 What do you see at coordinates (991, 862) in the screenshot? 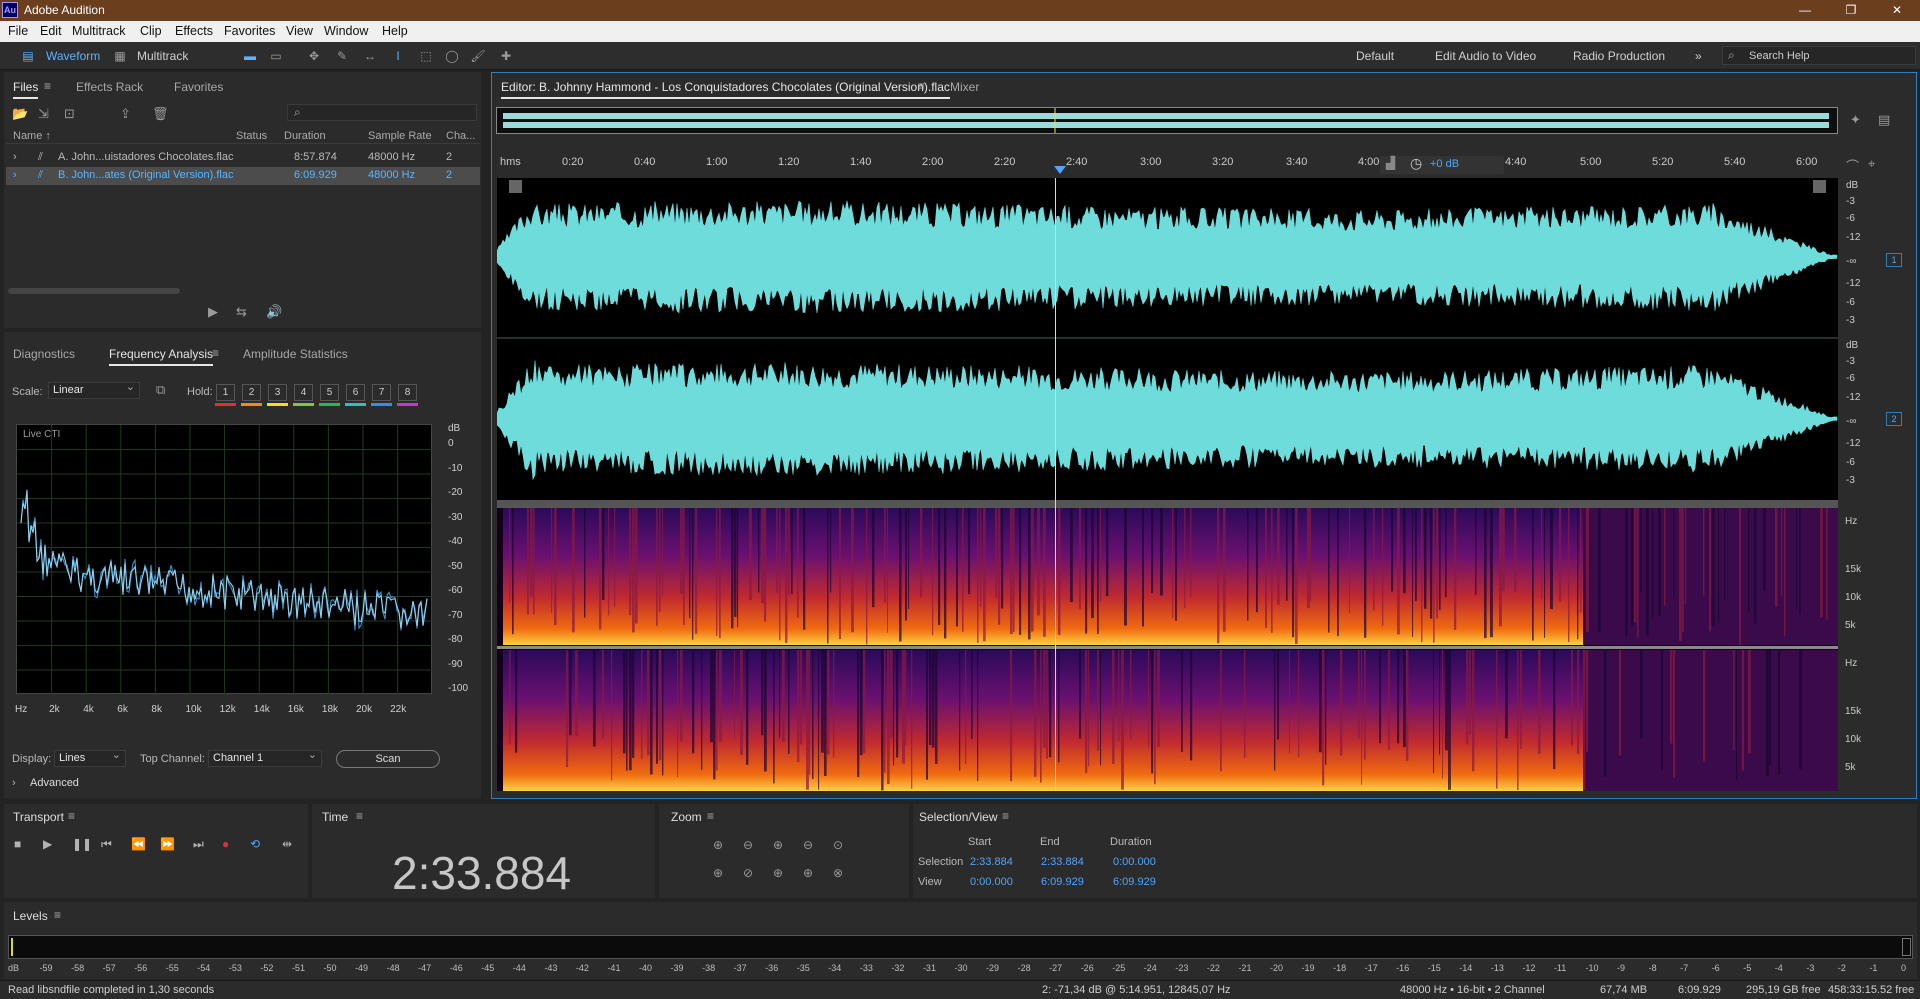
I see `selection-start: 2:33.884` at bounding box center [991, 862].